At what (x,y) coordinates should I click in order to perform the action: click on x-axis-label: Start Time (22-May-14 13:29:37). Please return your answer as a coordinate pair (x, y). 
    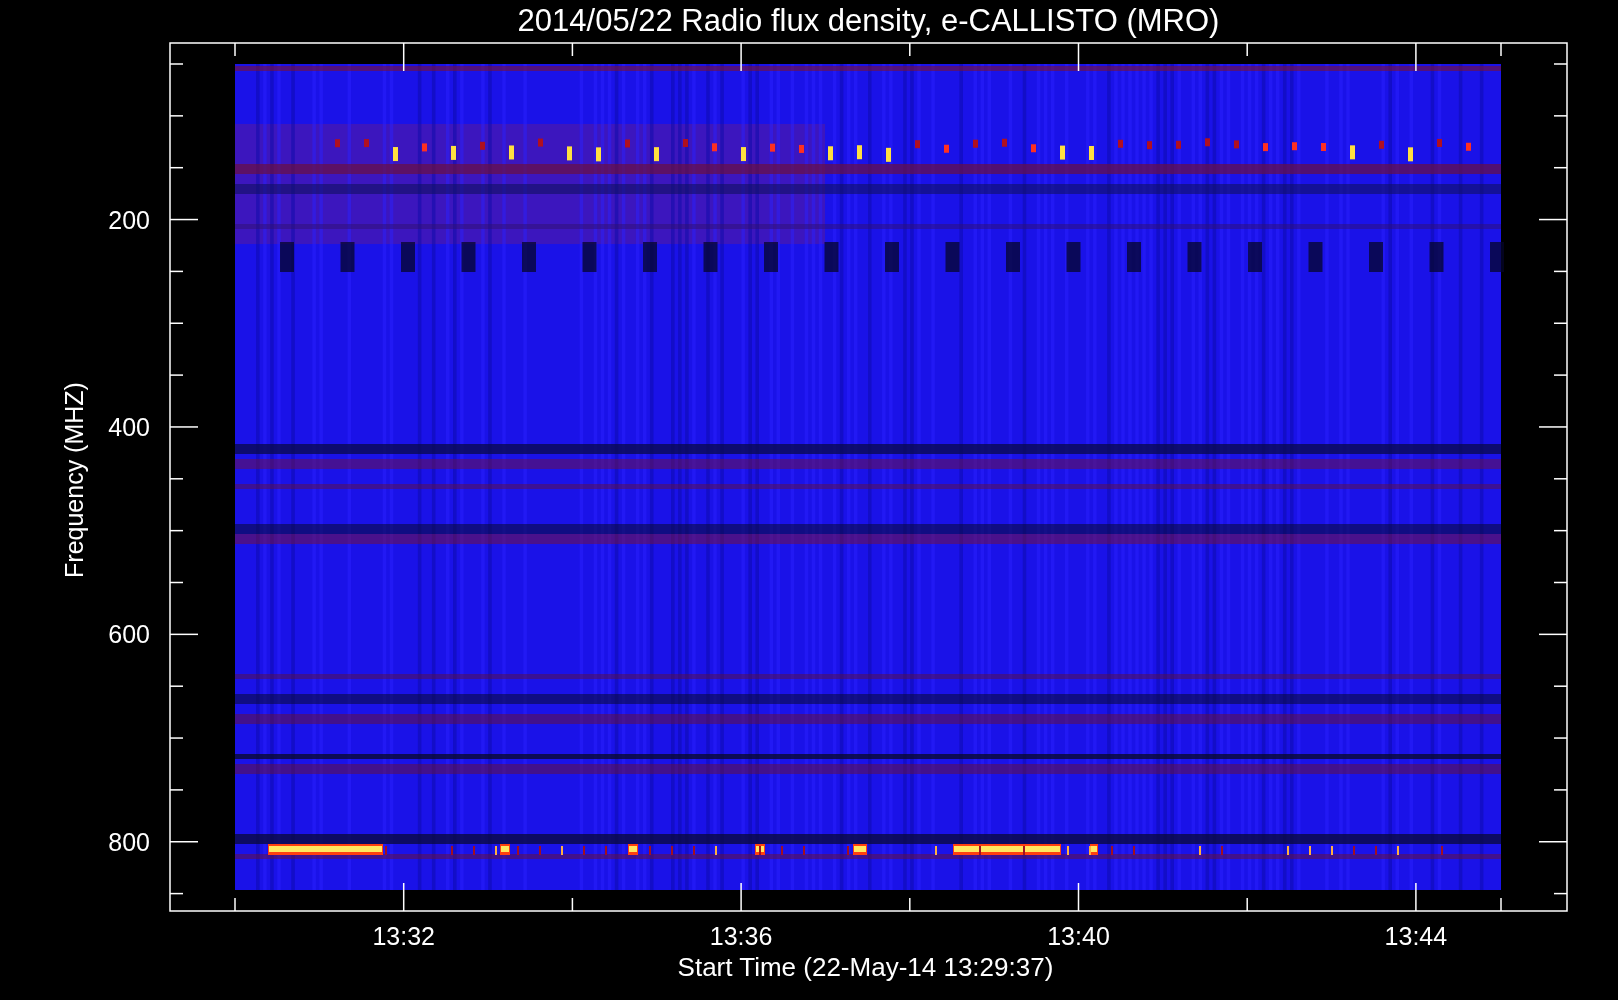
    Looking at the image, I should click on (865, 967).